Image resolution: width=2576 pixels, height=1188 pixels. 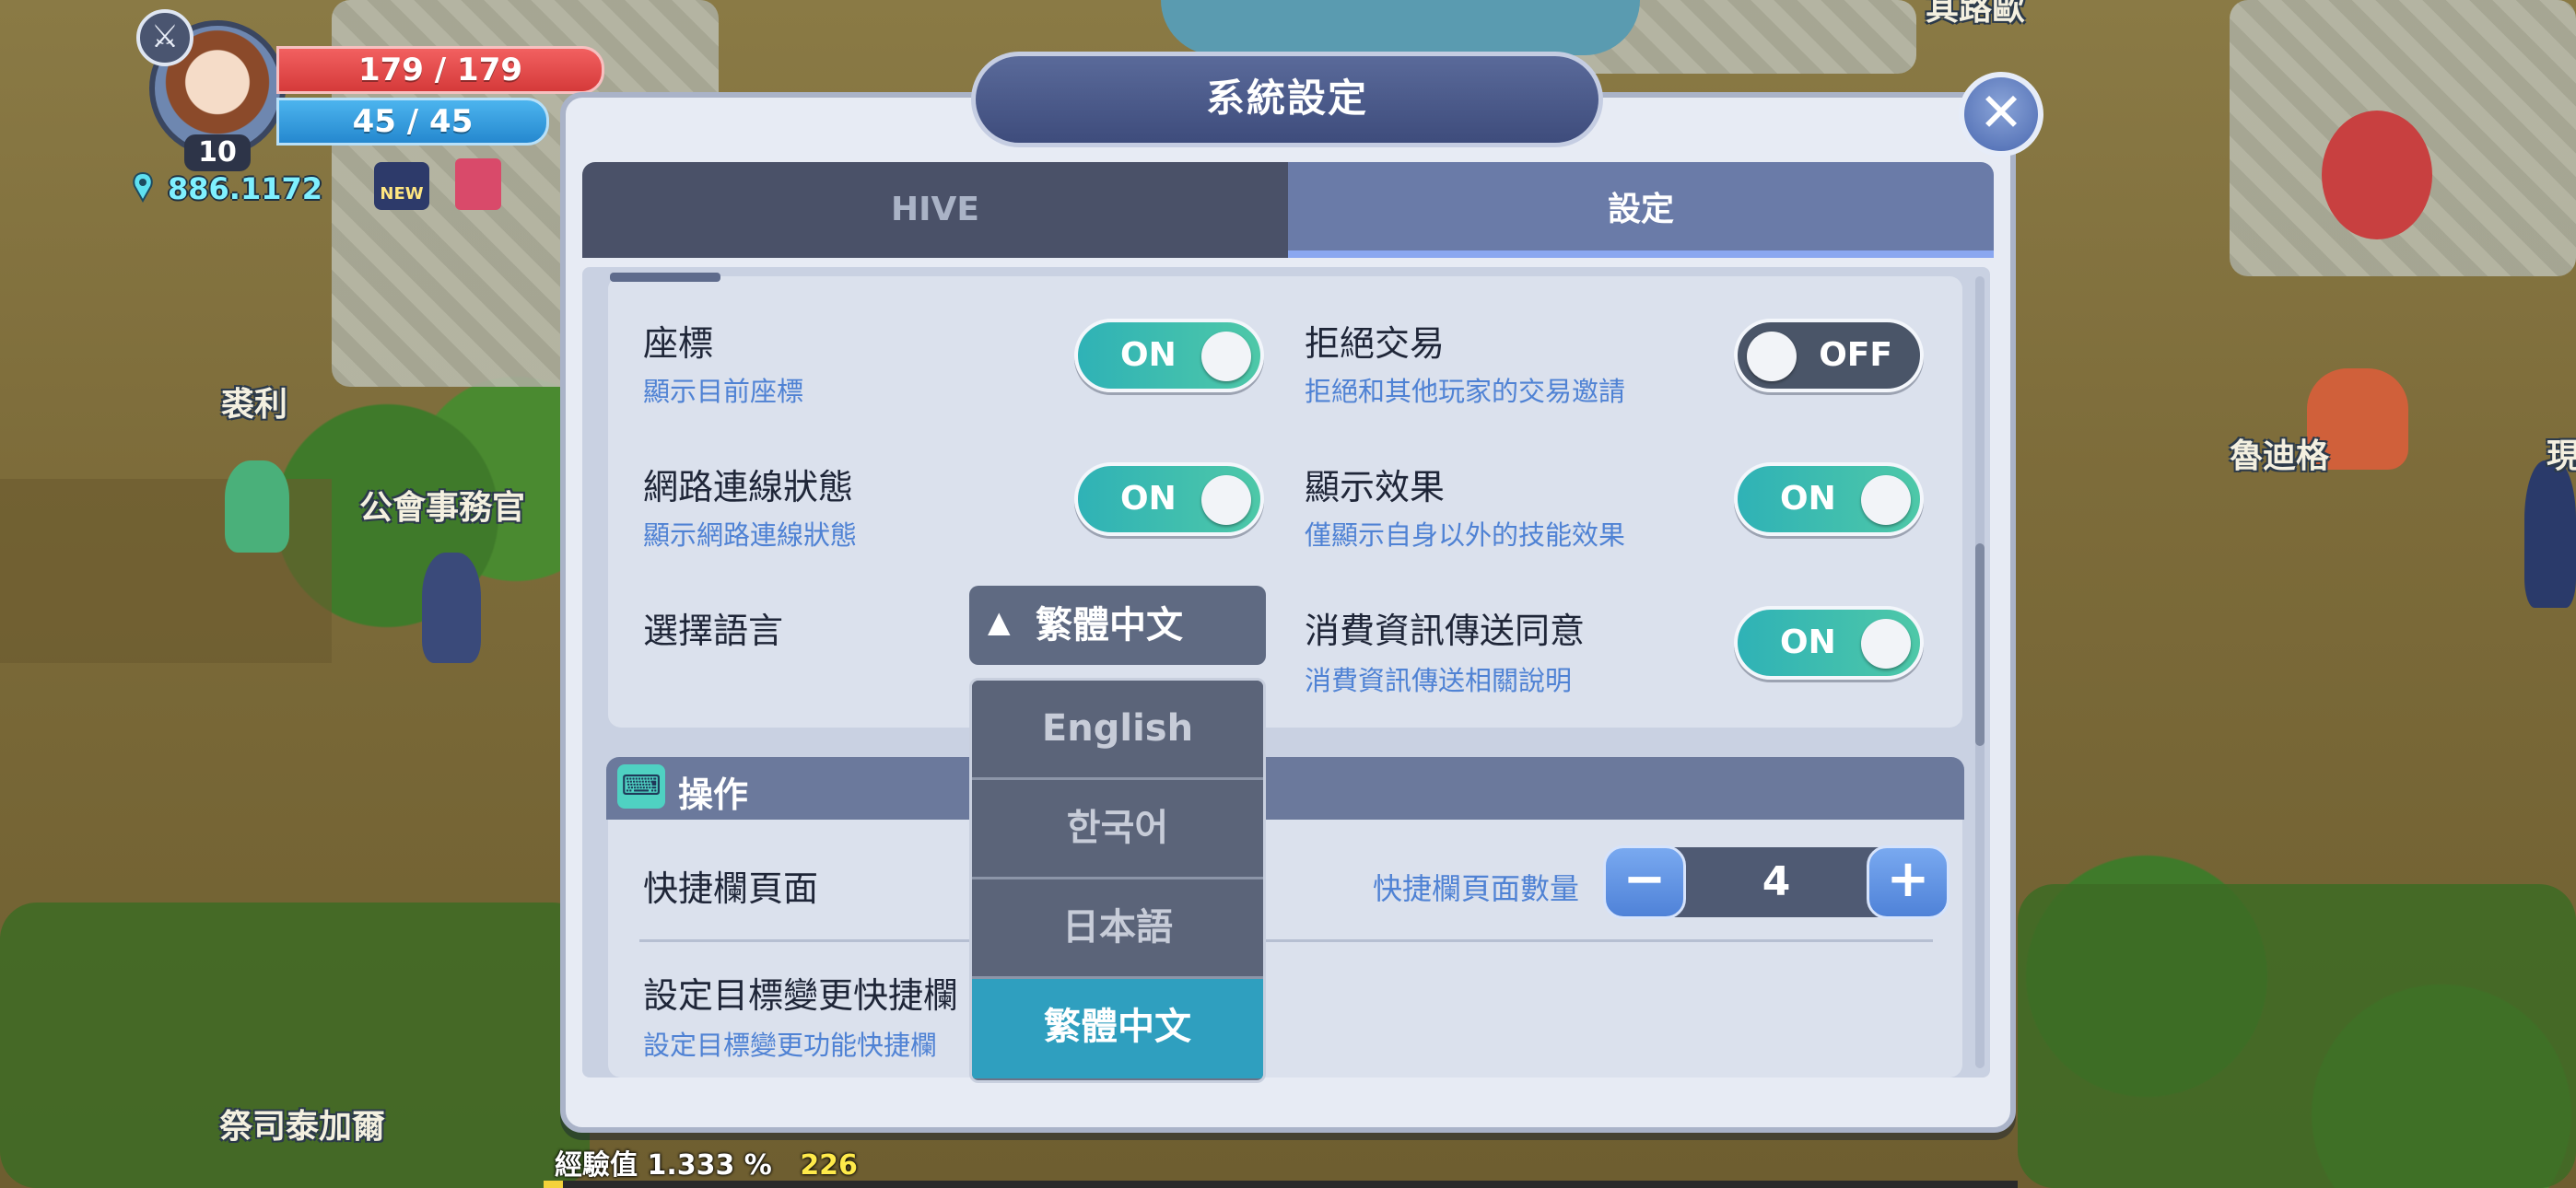 I want to click on increment-button: +, so click(x=1908, y=882).